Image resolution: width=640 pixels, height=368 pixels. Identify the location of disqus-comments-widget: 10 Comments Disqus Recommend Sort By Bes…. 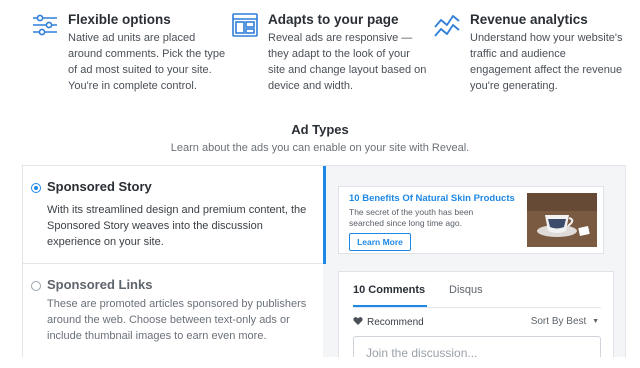
(476, 314).